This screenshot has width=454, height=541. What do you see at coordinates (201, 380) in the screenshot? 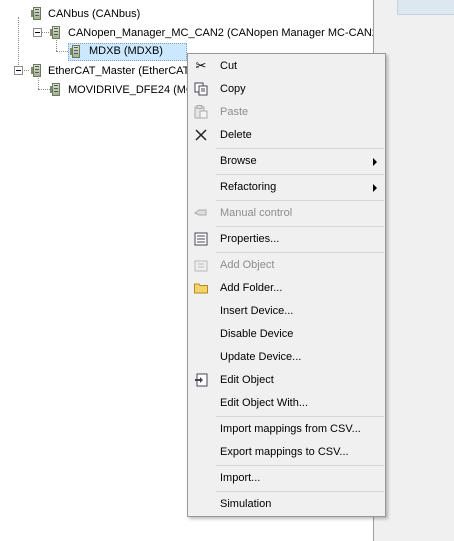
I see `edit-object-icon` at bounding box center [201, 380].